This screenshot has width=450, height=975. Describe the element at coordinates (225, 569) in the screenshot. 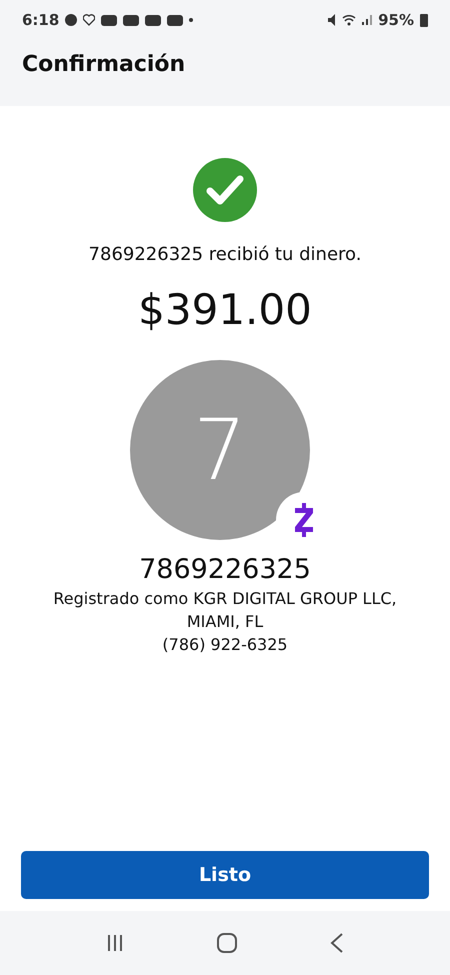

I see `recipient-name: 7869226325` at that location.